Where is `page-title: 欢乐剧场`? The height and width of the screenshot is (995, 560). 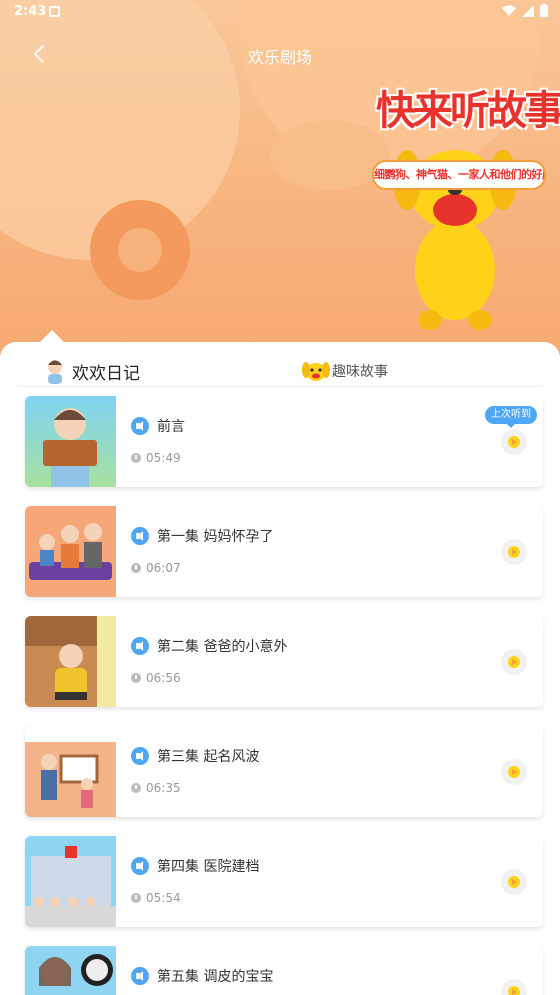
page-title: 欢乐剧场 is located at coordinates (279, 57).